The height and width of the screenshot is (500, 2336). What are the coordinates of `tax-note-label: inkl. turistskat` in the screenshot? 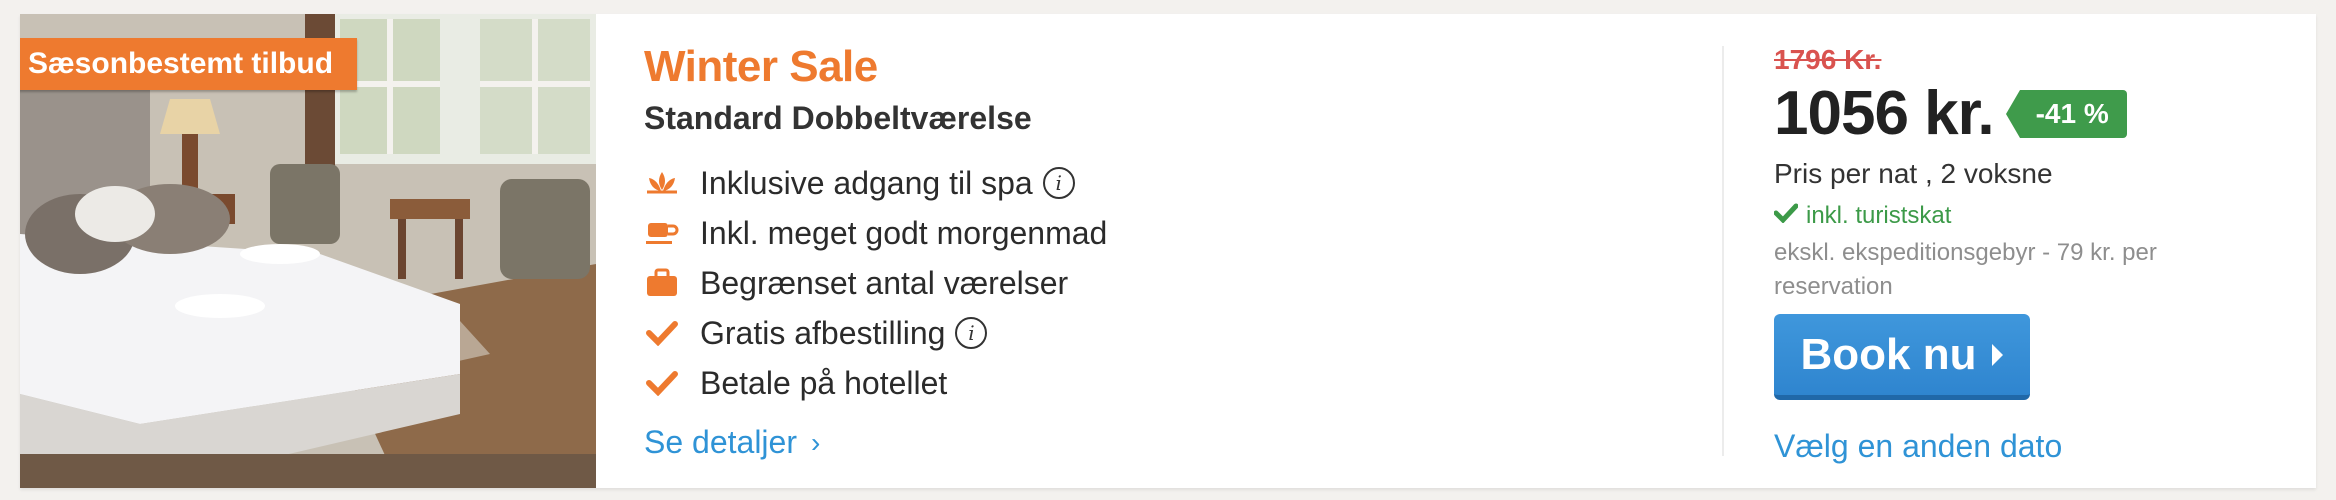 It's located at (1879, 215).